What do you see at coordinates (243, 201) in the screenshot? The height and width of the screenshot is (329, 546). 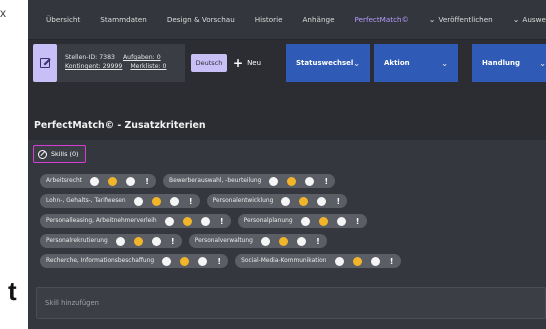 I see `skill-label: Personalentwicklung` at bounding box center [243, 201].